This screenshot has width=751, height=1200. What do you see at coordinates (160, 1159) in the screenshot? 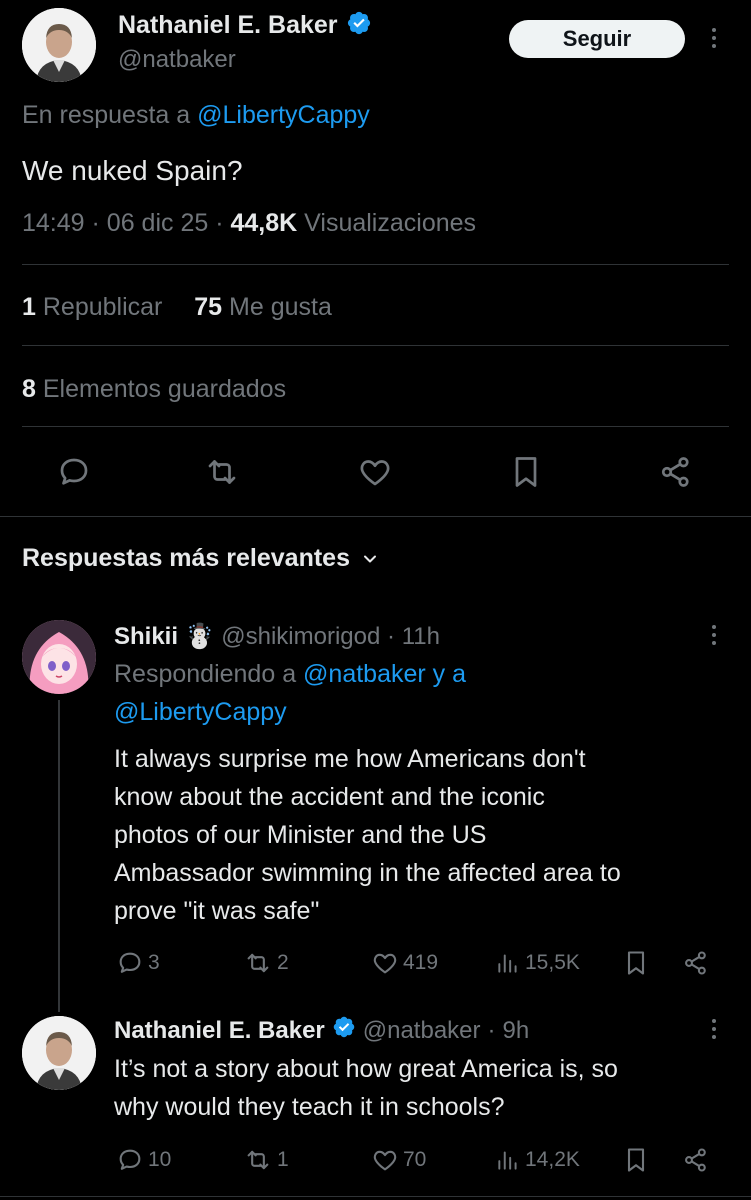
I see `reply-count: 10` at bounding box center [160, 1159].